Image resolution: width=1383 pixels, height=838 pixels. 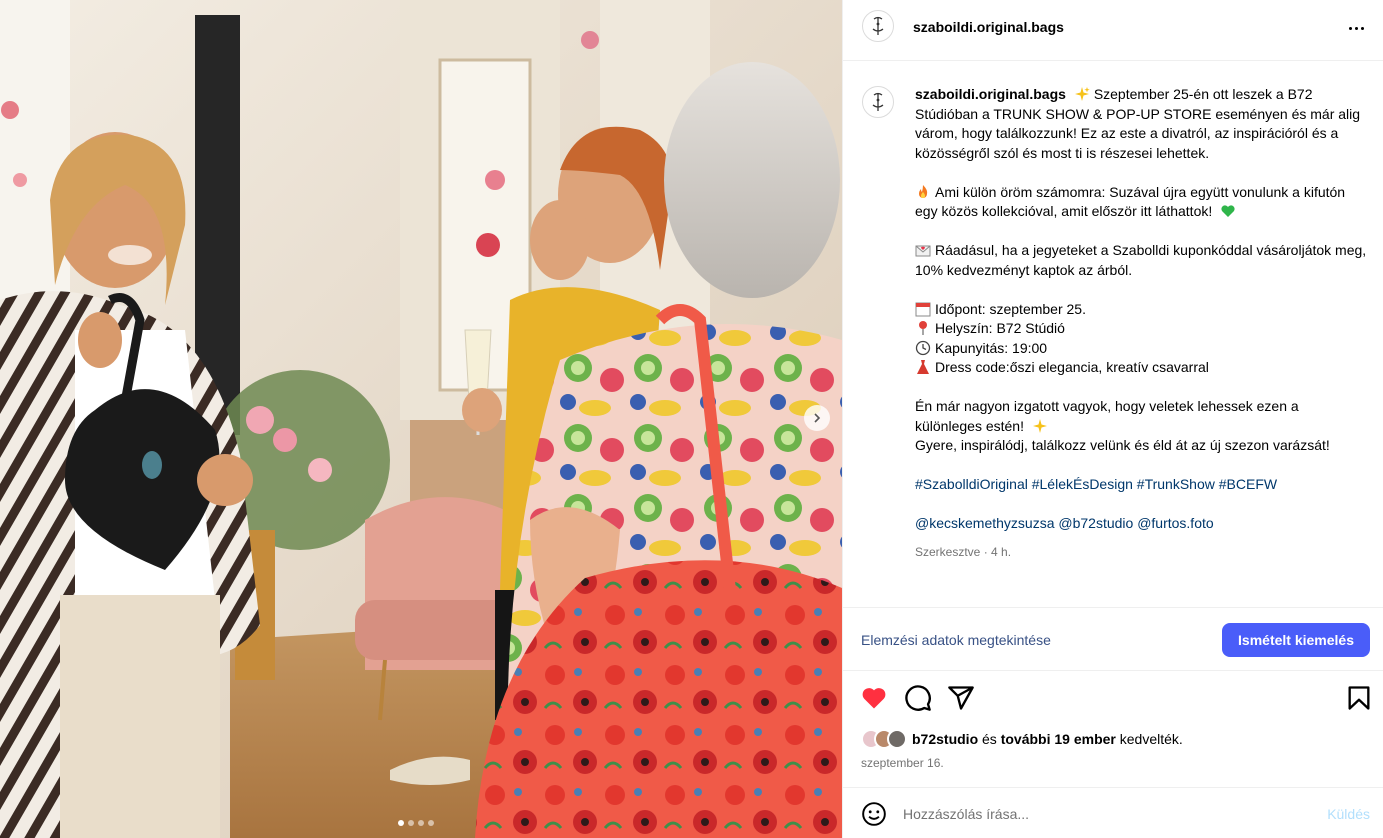 I want to click on fire-icon, so click(x=923, y=191).